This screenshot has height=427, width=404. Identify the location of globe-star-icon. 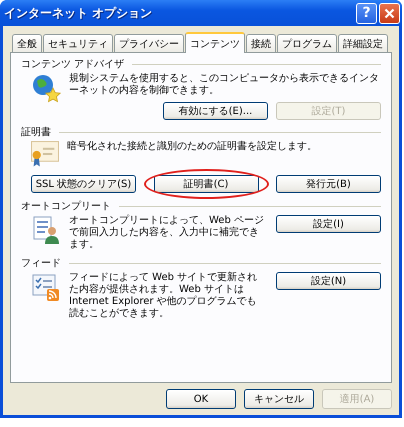
(46, 88).